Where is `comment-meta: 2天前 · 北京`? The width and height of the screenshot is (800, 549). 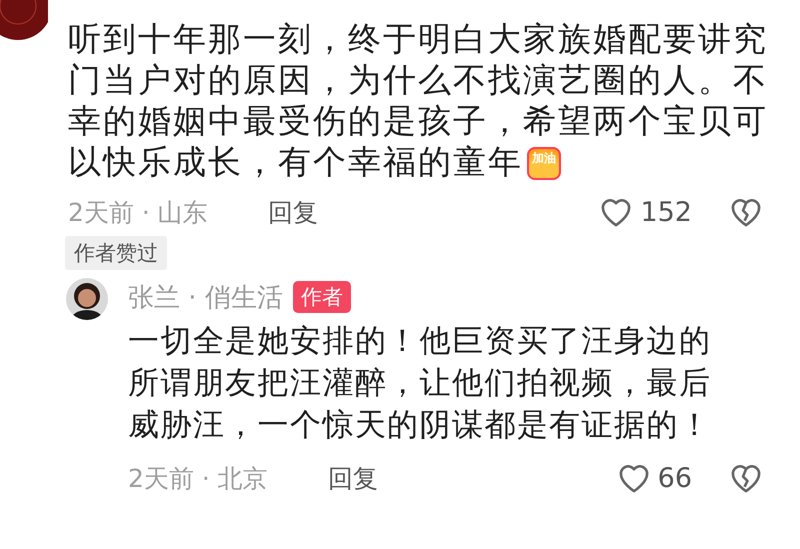
comment-meta: 2天前 · 北京 is located at coordinates (198, 478).